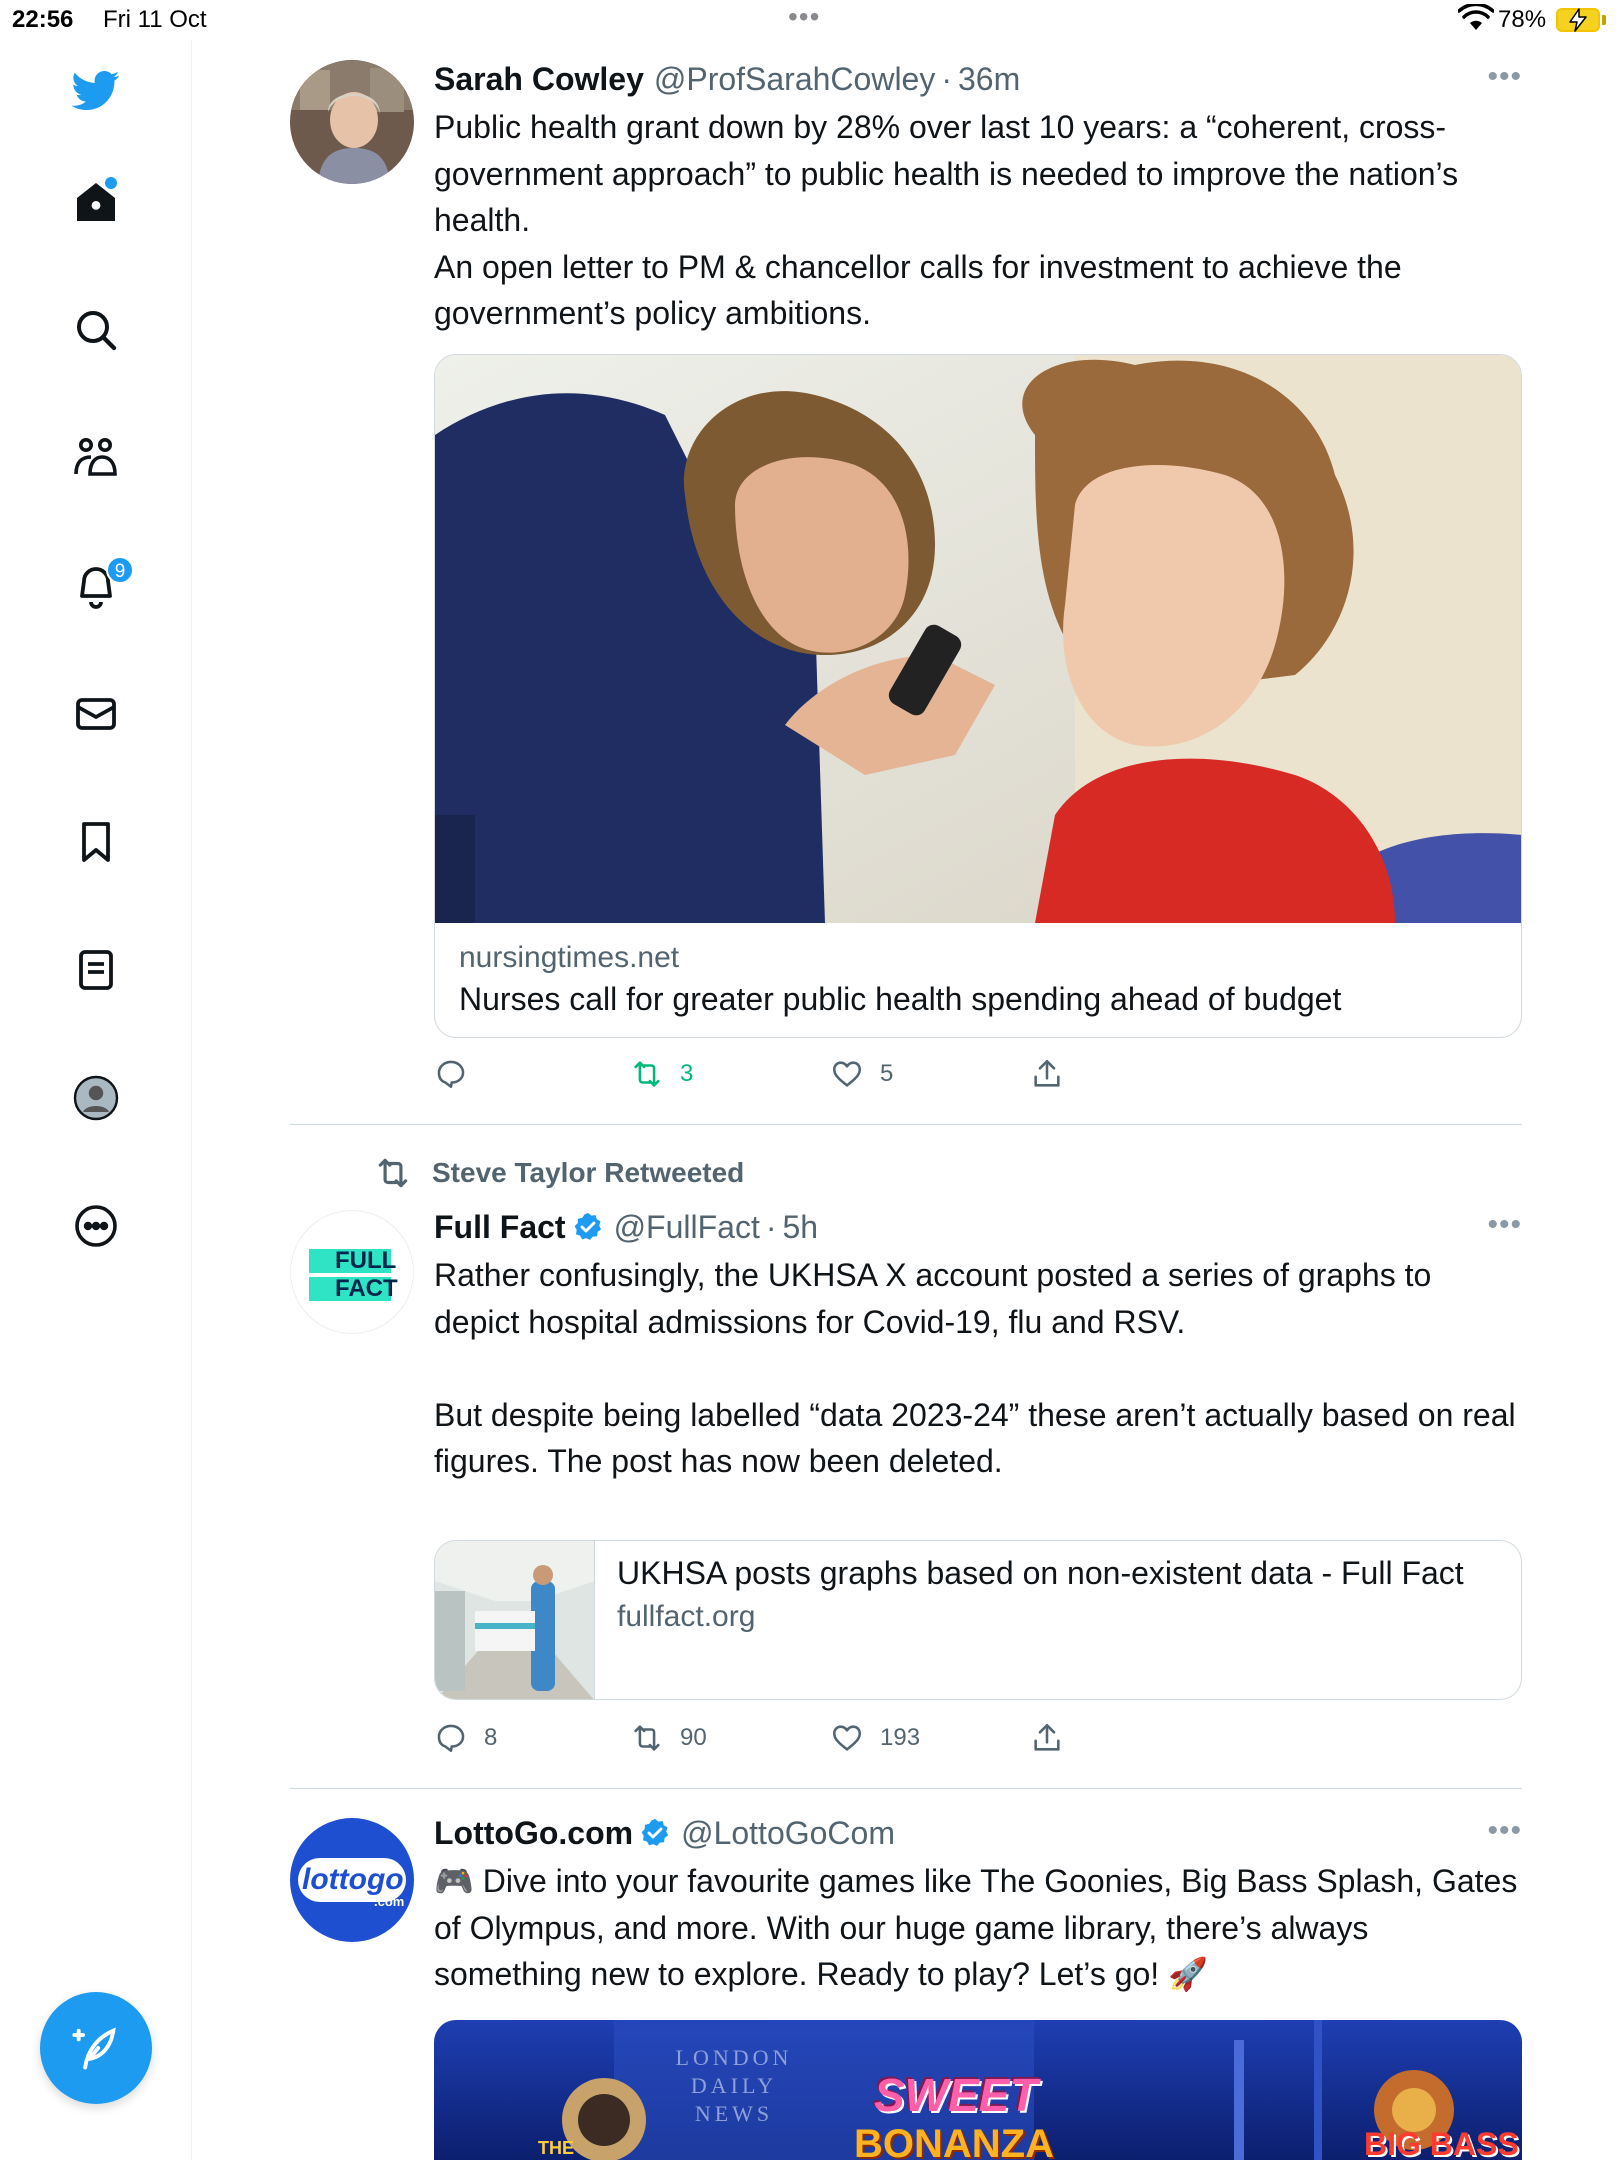  What do you see at coordinates (588, 1173) in the screenshot?
I see `retweeted-by-text: Steve Taylor Retweeted` at bounding box center [588, 1173].